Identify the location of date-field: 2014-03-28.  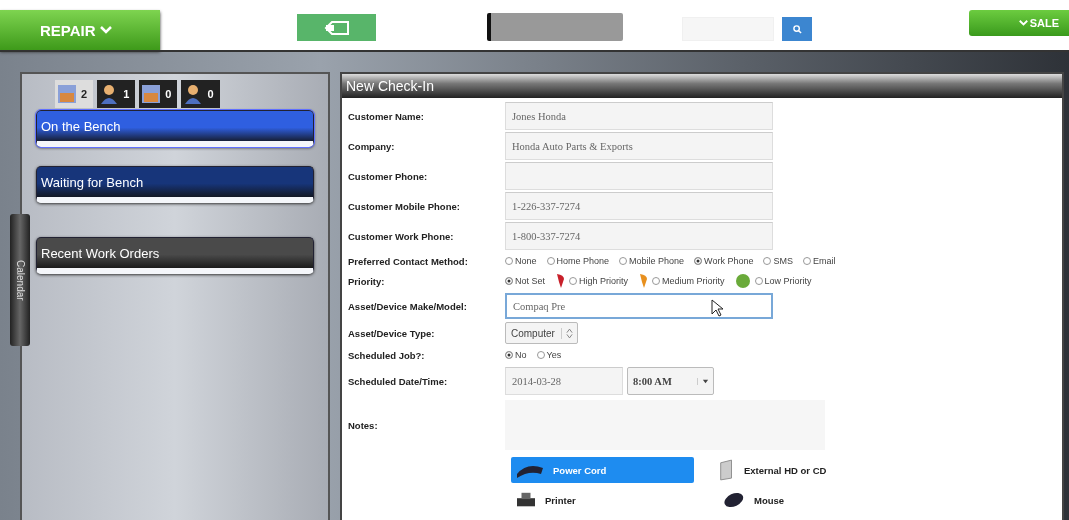
(564, 381).